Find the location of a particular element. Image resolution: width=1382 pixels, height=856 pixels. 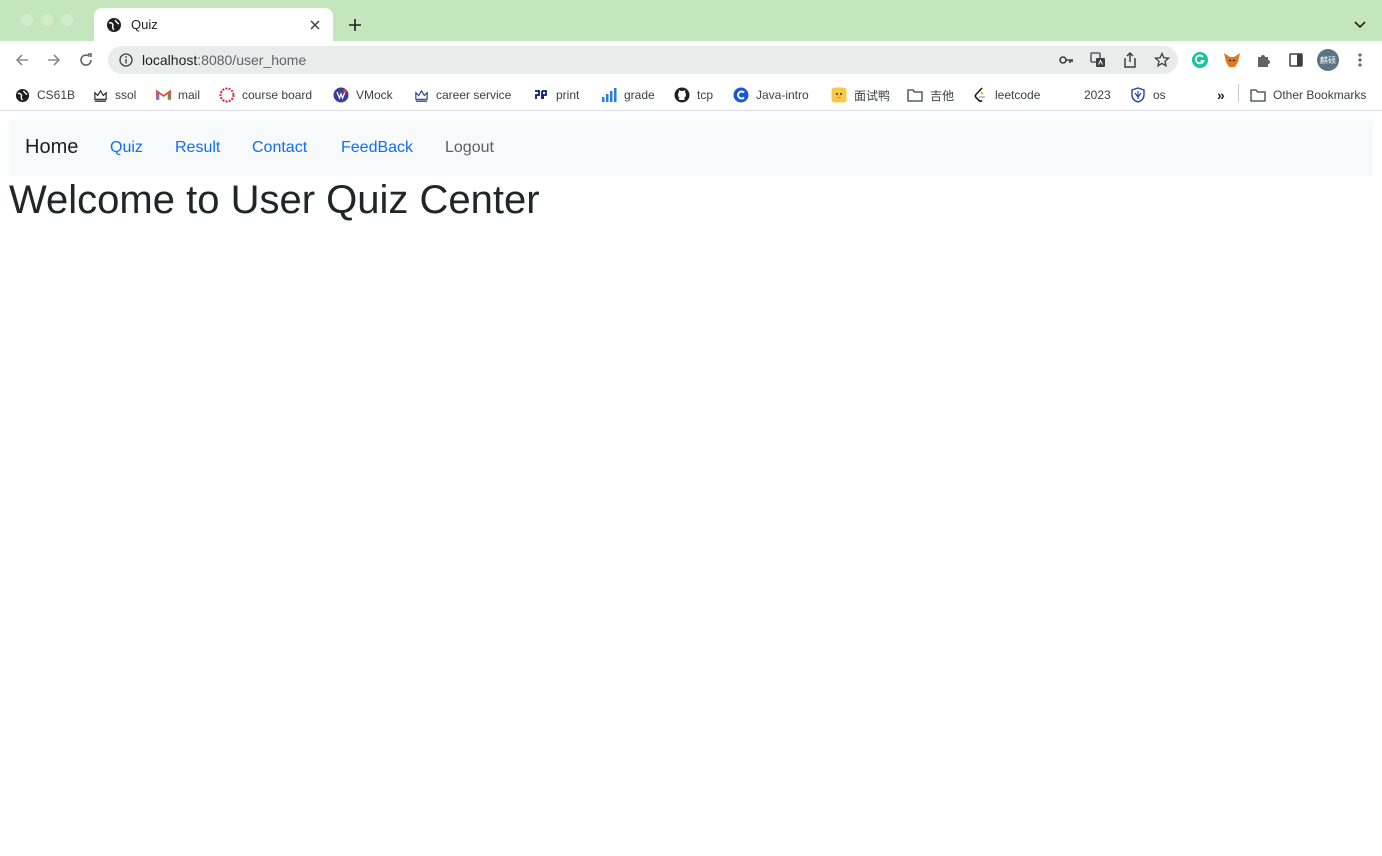

bookmark-item: CS61B is located at coordinates (44, 95).